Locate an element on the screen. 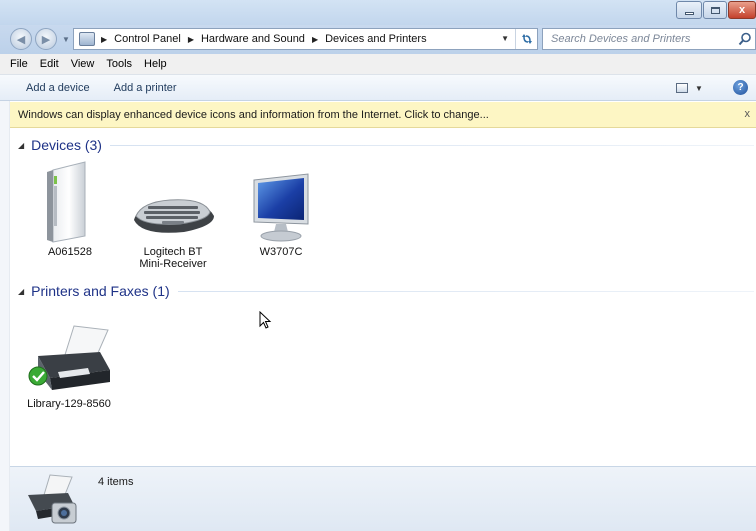 This screenshot has height=531, width=756. printer-icon is located at coordinates (69, 354).